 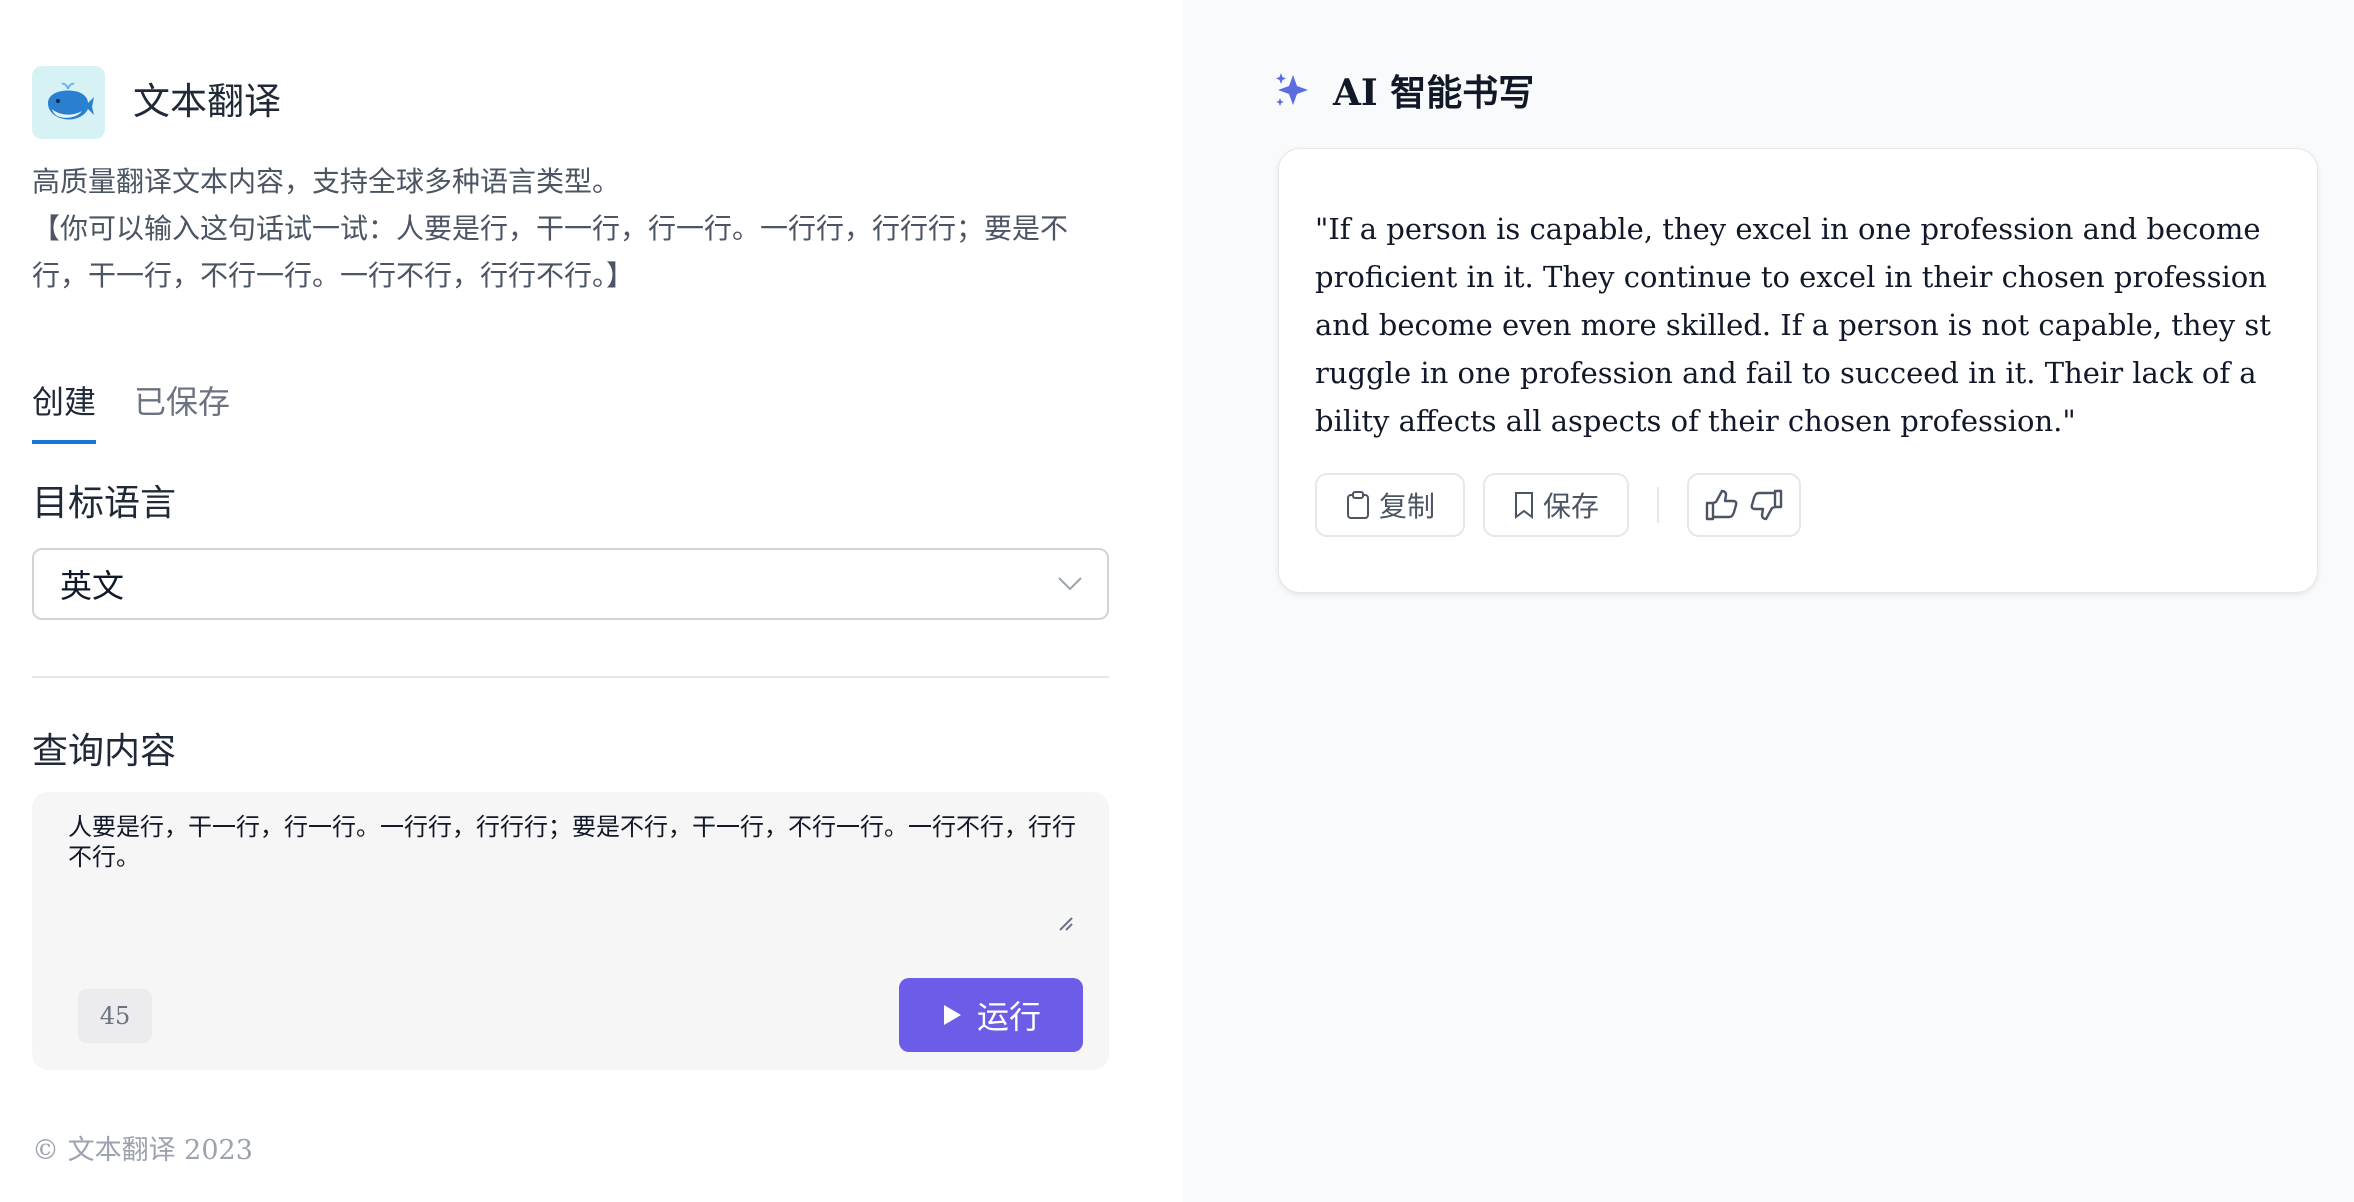 I want to click on app-title: 文本翻译, so click(x=207, y=101).